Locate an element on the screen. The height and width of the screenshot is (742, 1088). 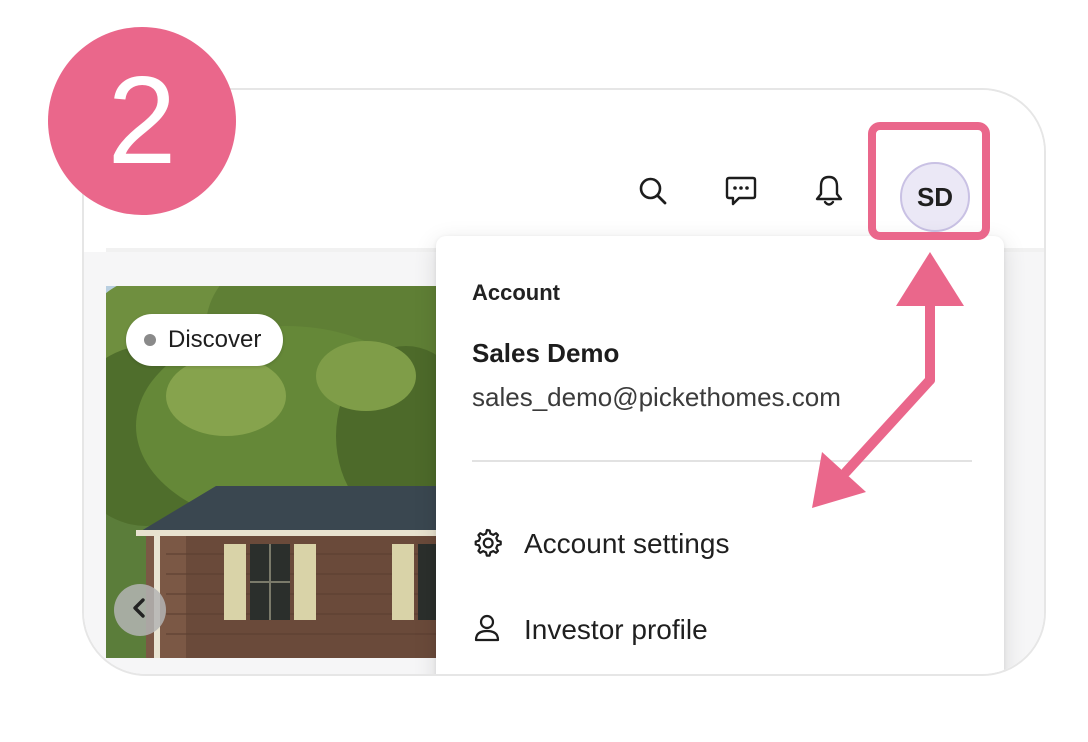
annotation-arrows is located at coordinates (888, 380).